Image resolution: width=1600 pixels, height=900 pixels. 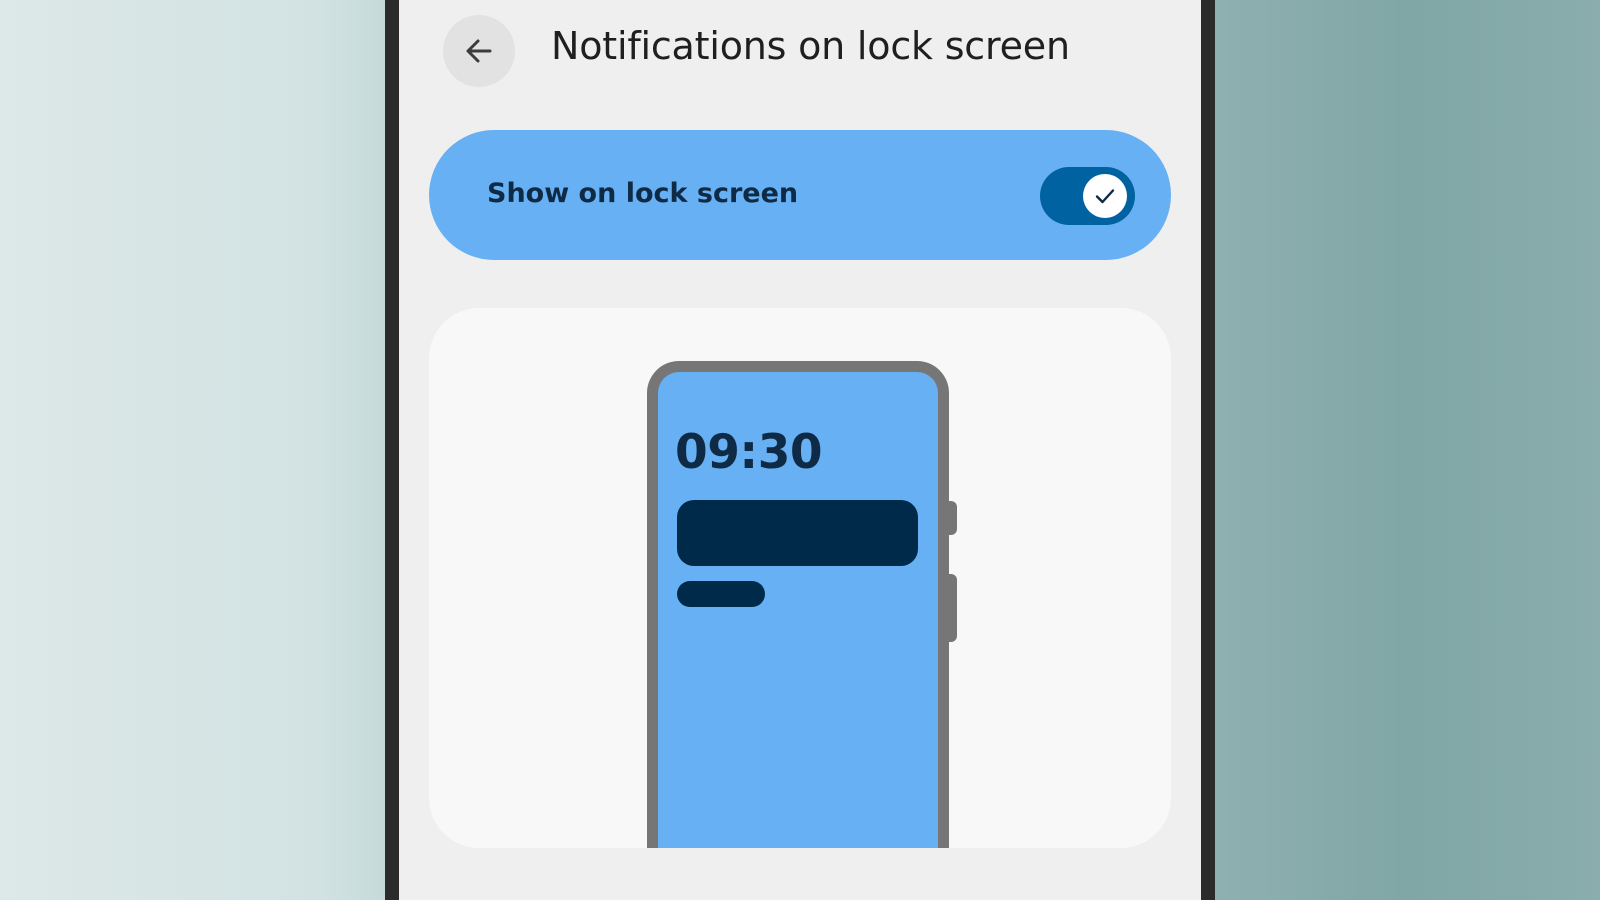 I want to click on back-button, so click(x=479, y=51).